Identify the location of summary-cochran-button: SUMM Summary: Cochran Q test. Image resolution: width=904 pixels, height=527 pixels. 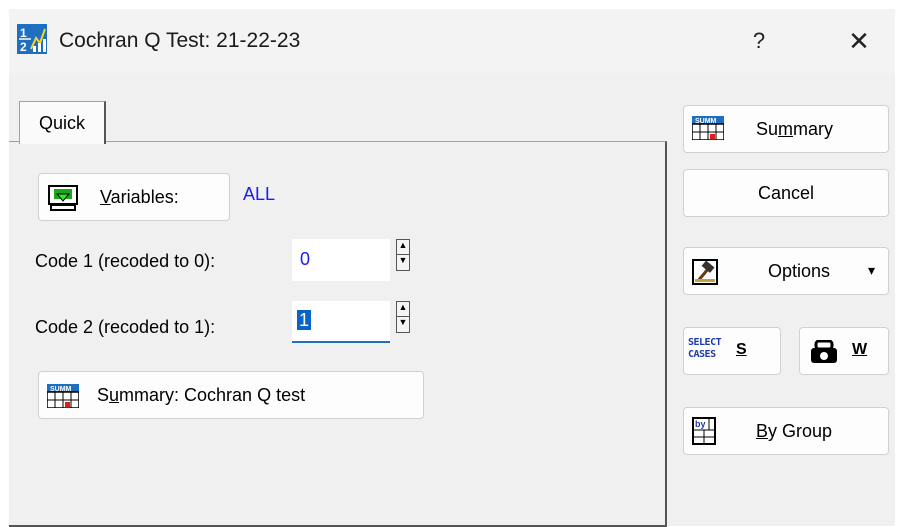
(231, 395).